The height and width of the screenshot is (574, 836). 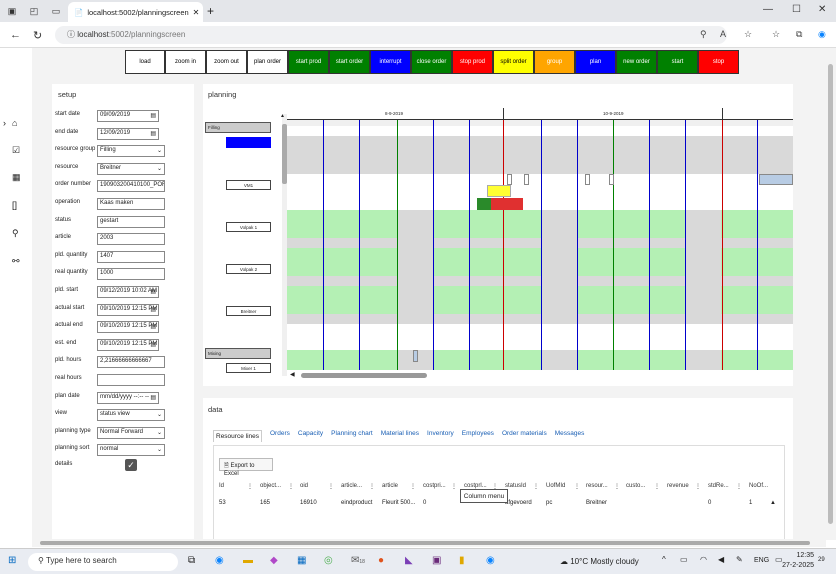 I want to click on column-header: oid ⋮, so click(x=319, y=486).